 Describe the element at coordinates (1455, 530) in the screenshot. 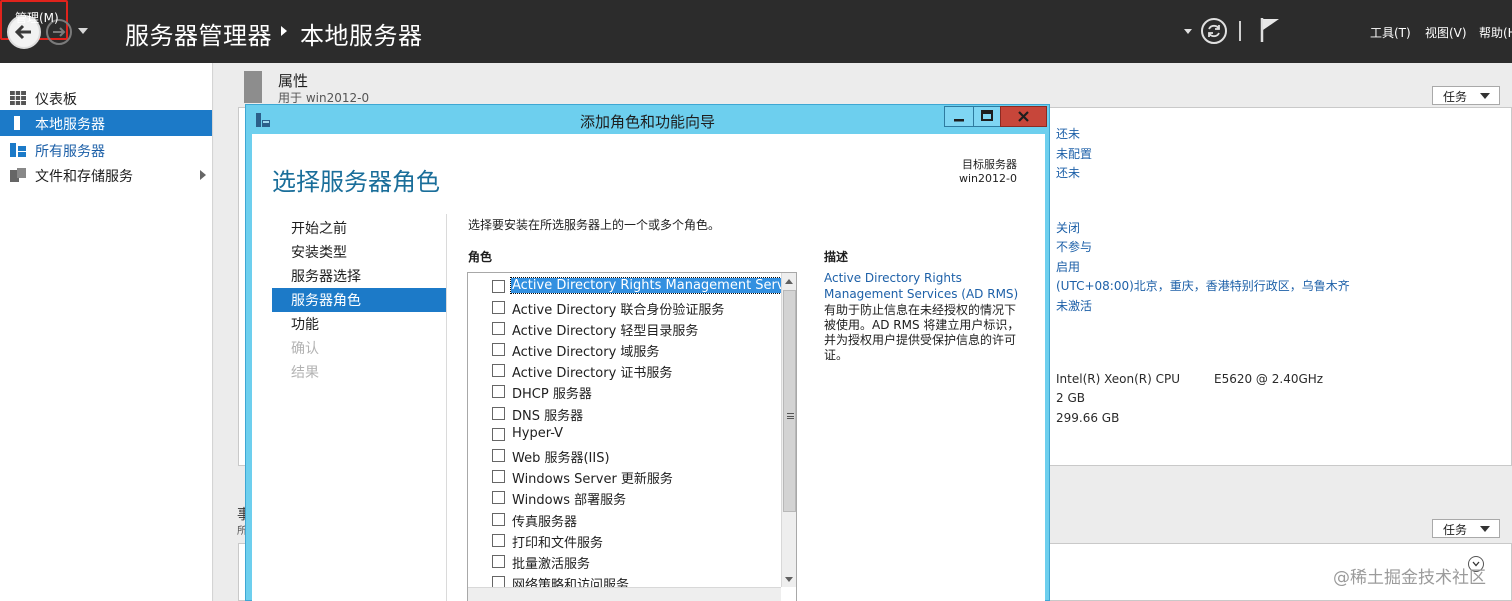

I see `tasks-label: 任务` at that location.